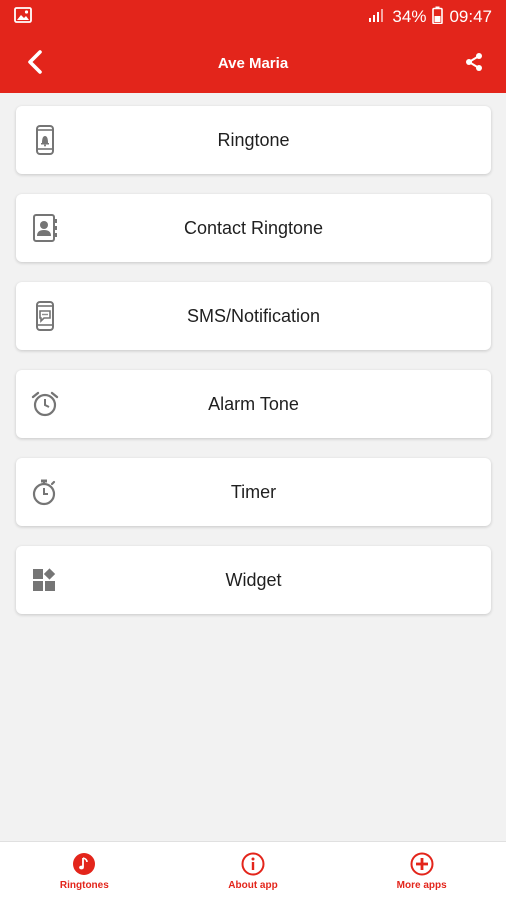 The height and width of the screenshot is (900, 506). Describe the element at coordinates (45, 140) in the screenshot. I see `phone-bell-icon` at that location.